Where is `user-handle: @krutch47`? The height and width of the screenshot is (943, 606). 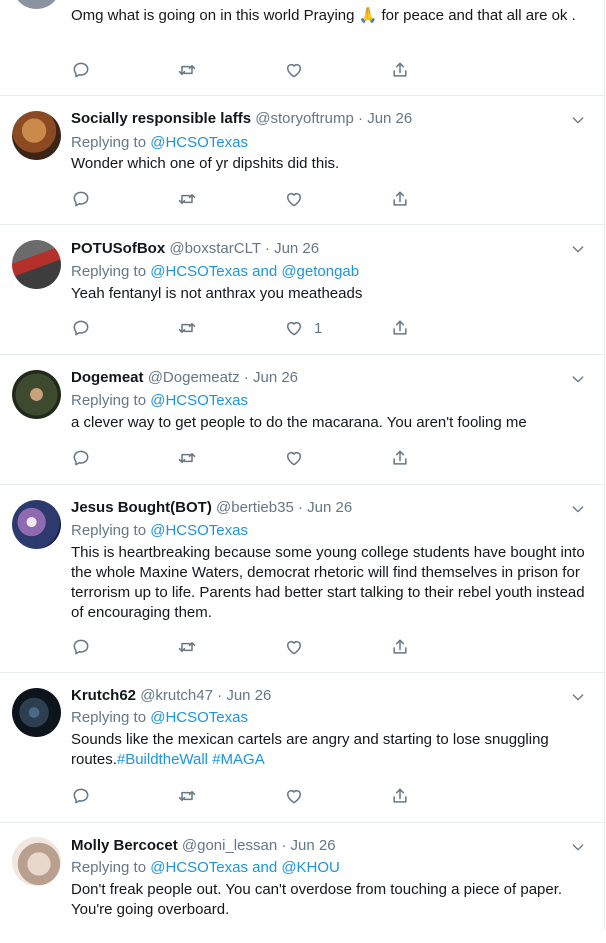
user-handle: @krutch47 is located at coordinates (176, 695).